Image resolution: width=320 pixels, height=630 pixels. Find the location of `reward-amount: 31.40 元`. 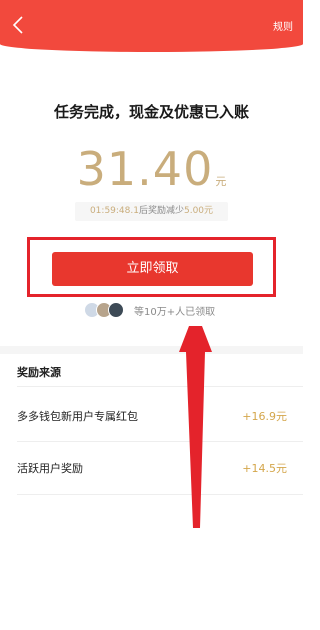

reward-amount: 31.40 元 is located at coordinates (151, 169).